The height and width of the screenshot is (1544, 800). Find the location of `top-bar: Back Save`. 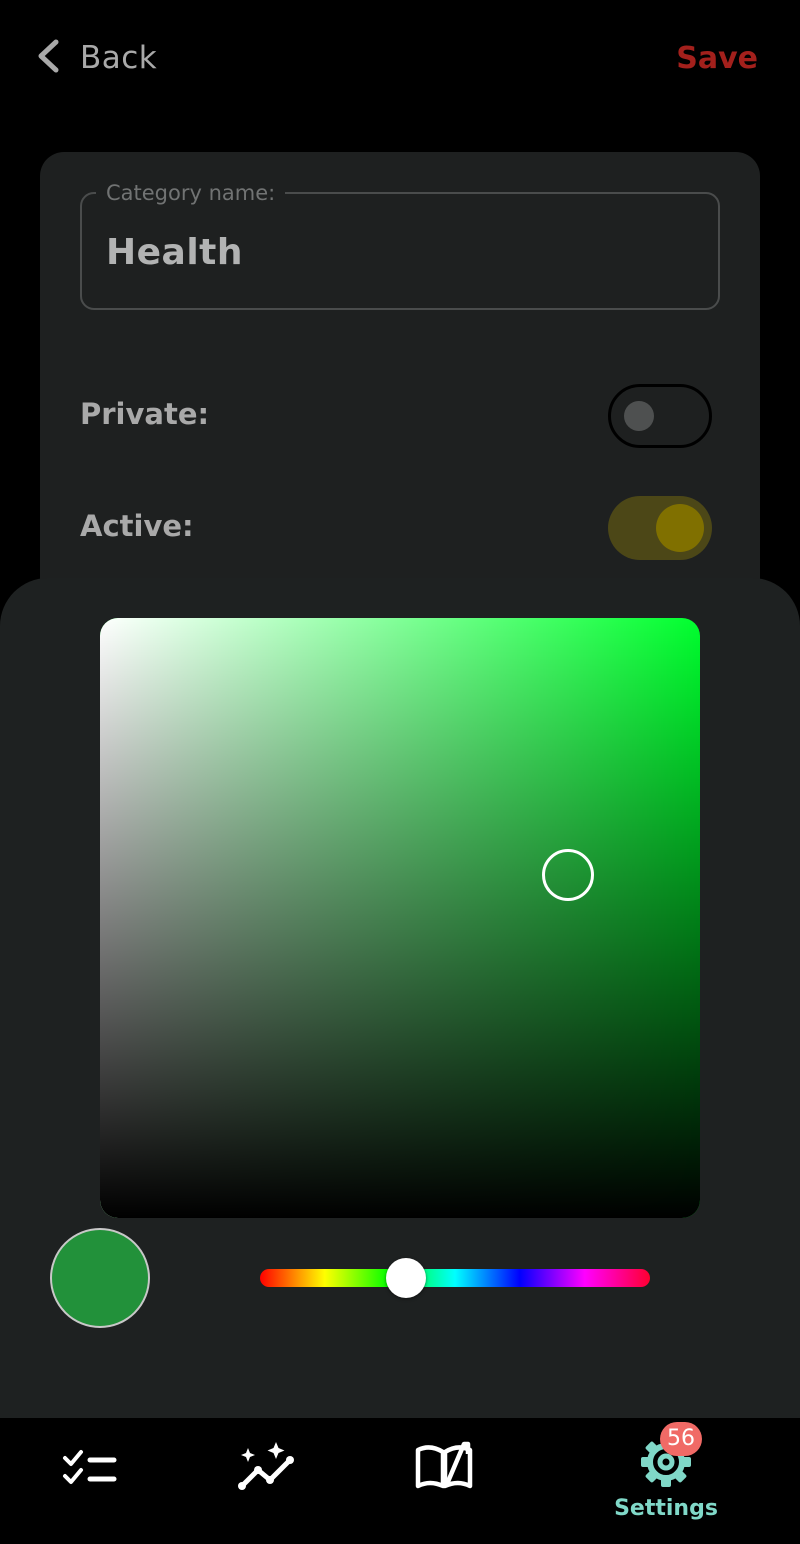

top-bar: Back Save is located at coordinates (400, 58).